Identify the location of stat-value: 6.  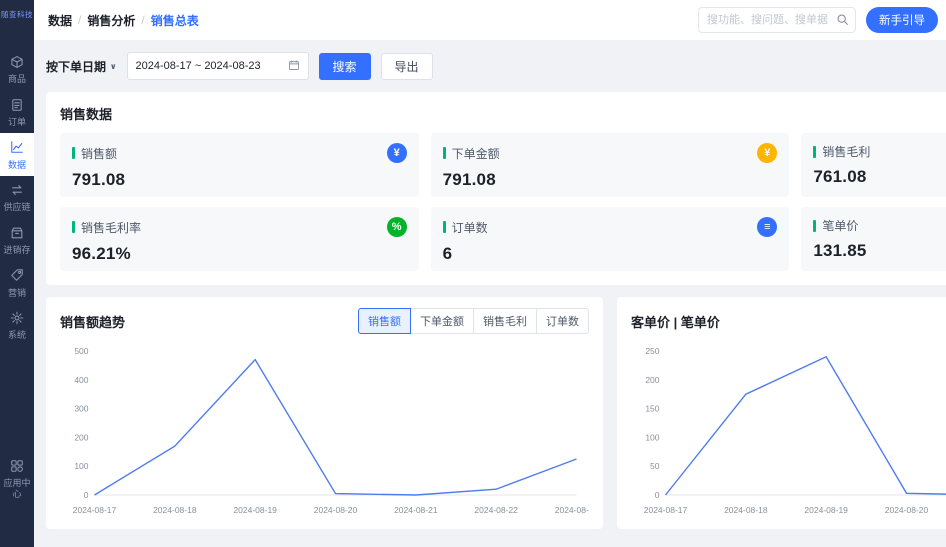
(447, 253).